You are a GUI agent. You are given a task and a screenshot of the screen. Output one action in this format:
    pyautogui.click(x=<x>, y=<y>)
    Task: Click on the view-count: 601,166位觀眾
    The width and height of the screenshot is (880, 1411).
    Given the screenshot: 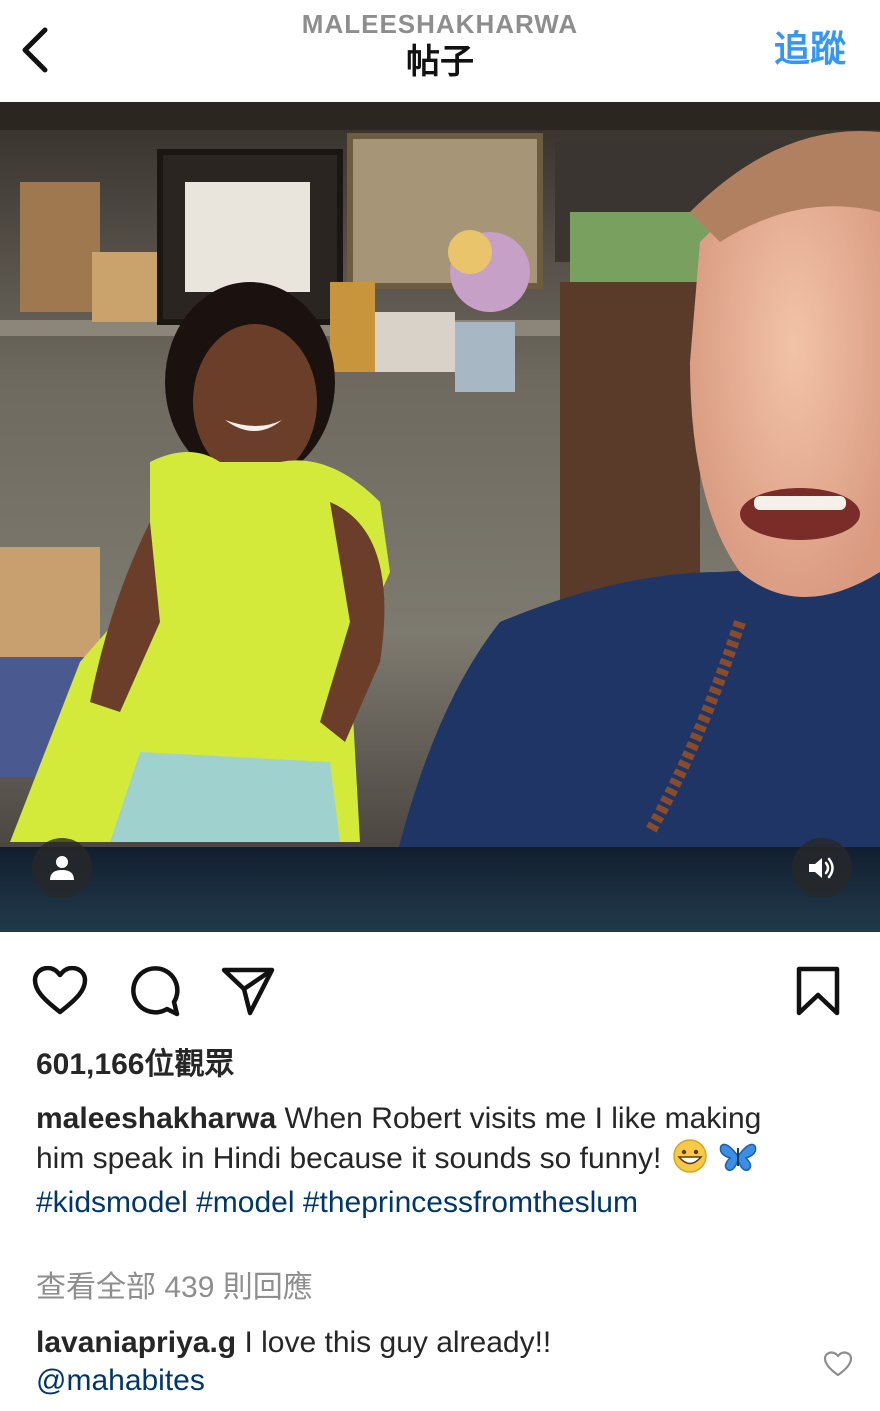 What is the action you would take?
    pyautogui.click(x=135, y=1064)
    